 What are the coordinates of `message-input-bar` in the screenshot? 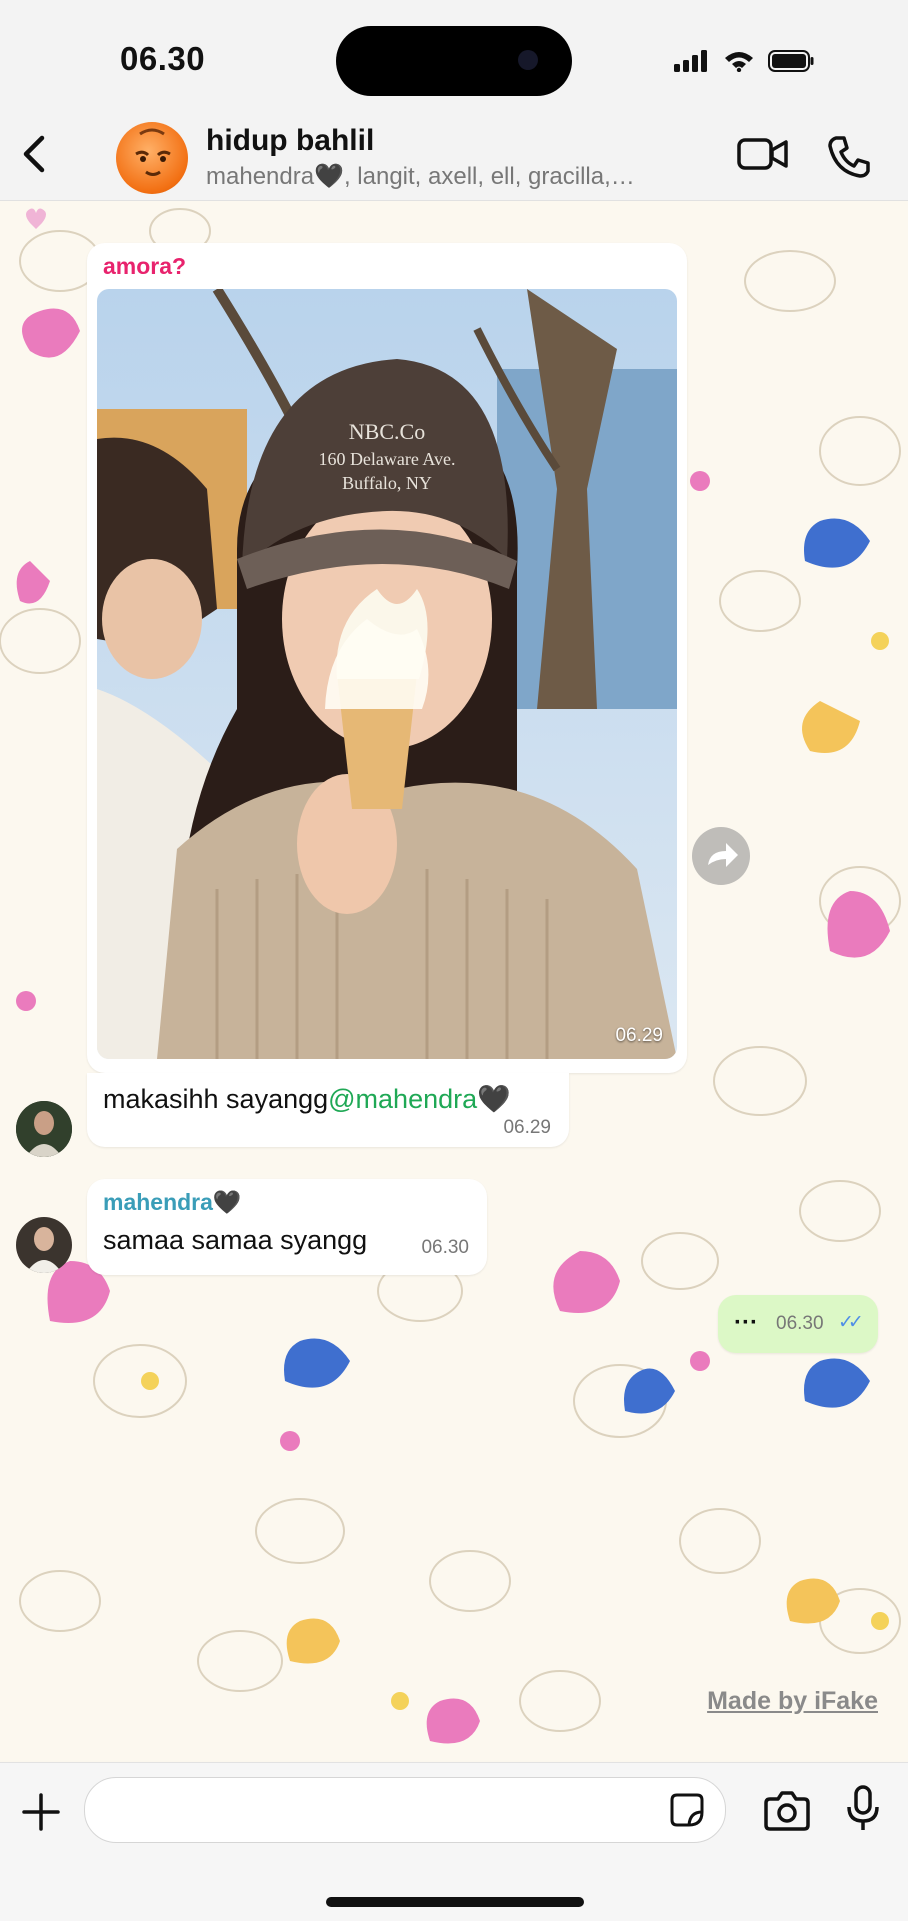 It's located at (454, 1841).